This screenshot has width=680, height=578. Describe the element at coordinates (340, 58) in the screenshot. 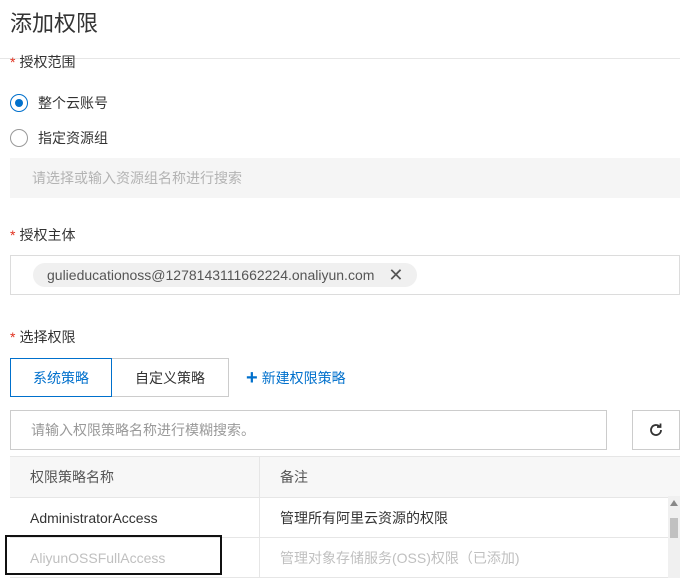

I see `title-divider` at that location.